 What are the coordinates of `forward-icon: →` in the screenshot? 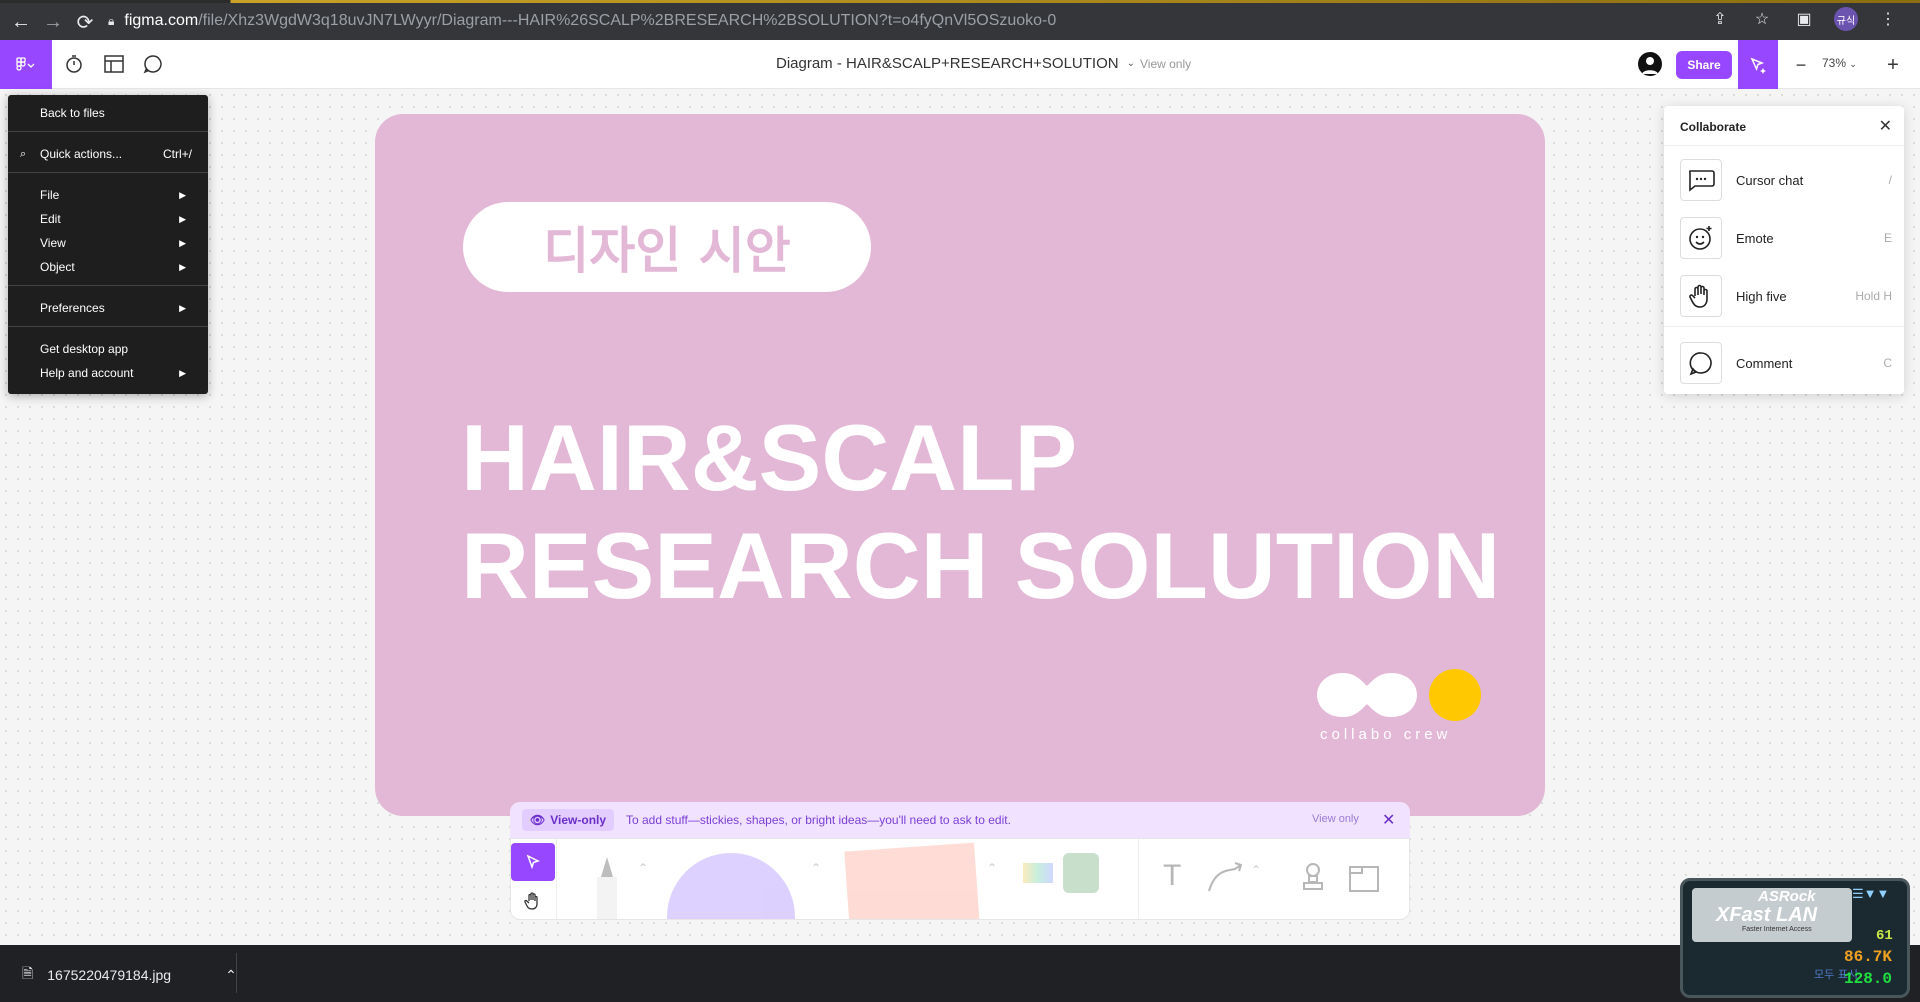 It's located at (53, 22).